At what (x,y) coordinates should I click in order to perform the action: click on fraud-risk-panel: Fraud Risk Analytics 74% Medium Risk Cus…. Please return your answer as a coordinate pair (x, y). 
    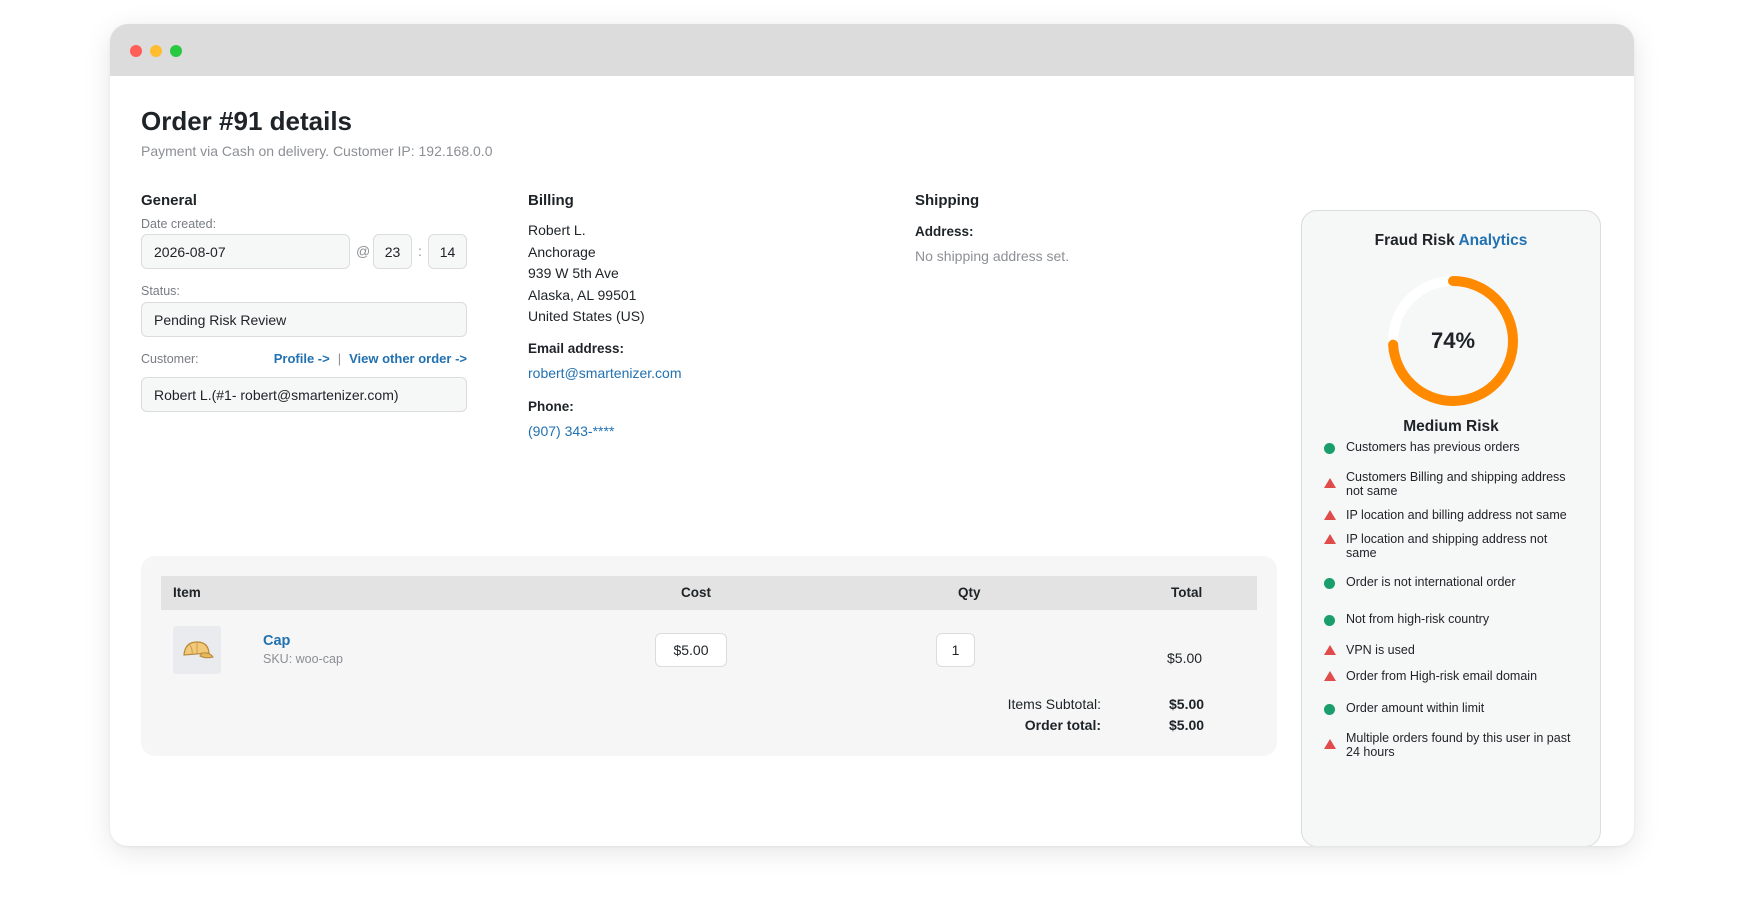
    Looking at the image, I should click on (1451, 528).